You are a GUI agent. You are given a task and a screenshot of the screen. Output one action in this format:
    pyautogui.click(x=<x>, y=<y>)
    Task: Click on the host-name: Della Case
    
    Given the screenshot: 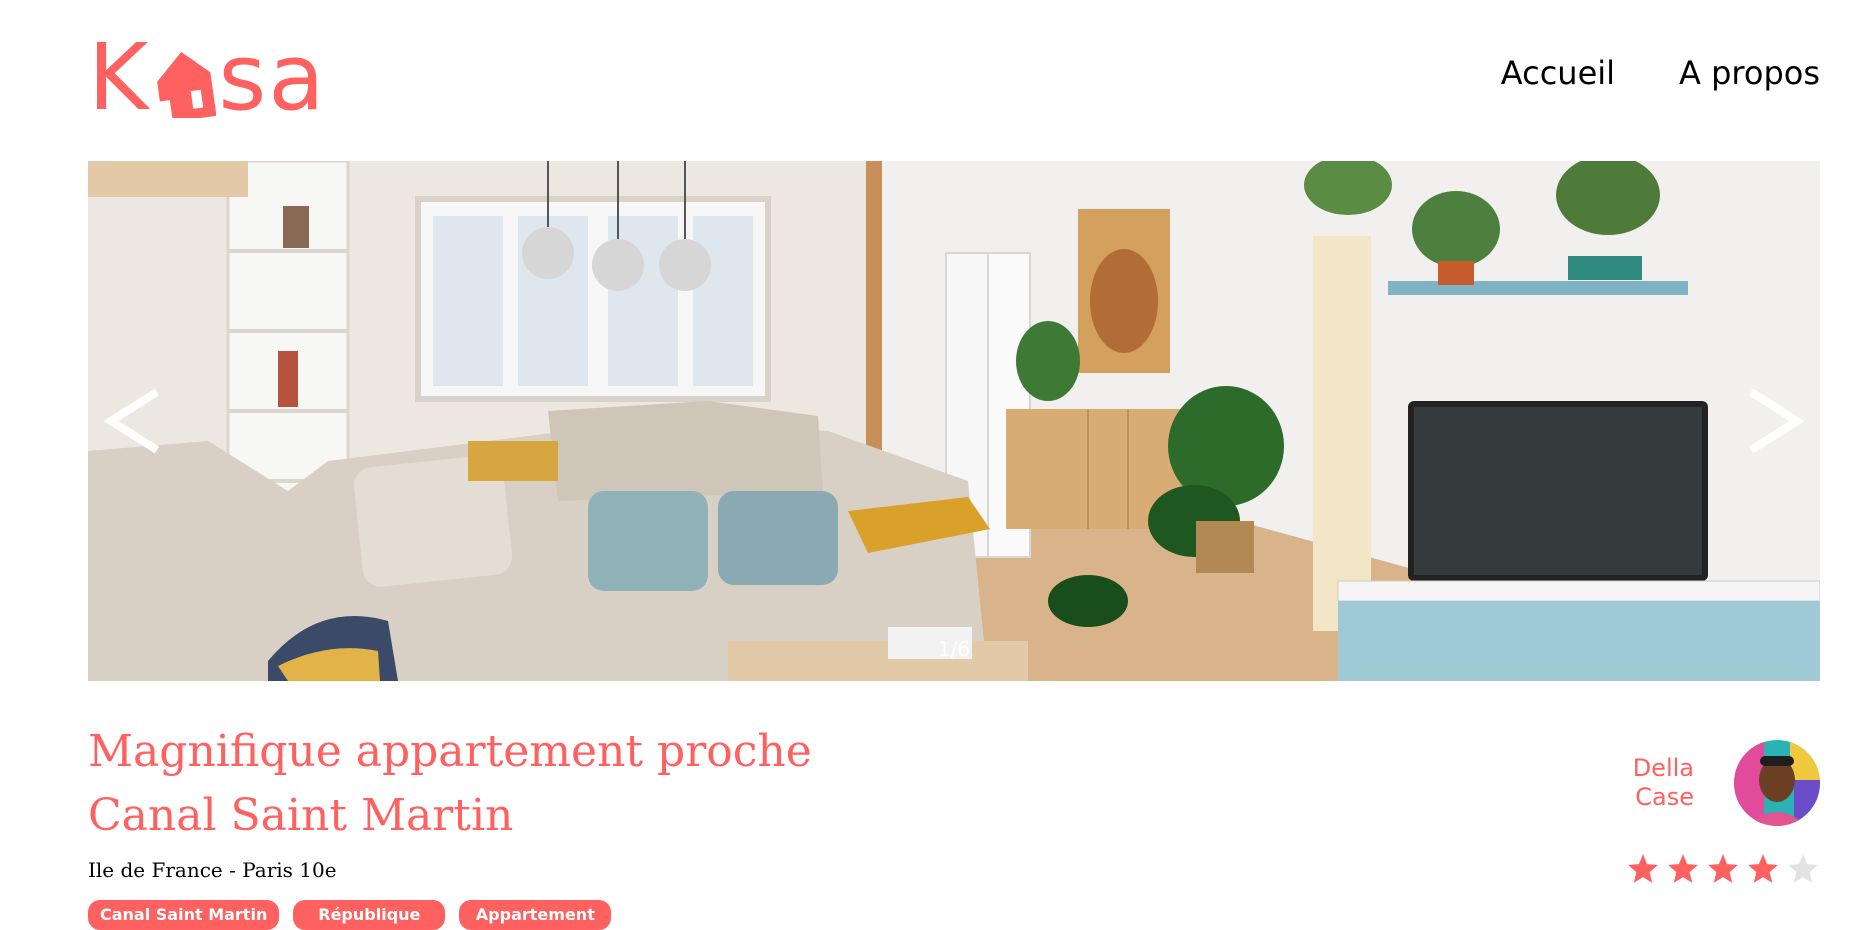 What is the action you would take?
    pyautogui.click(x=1663, y=783)
    